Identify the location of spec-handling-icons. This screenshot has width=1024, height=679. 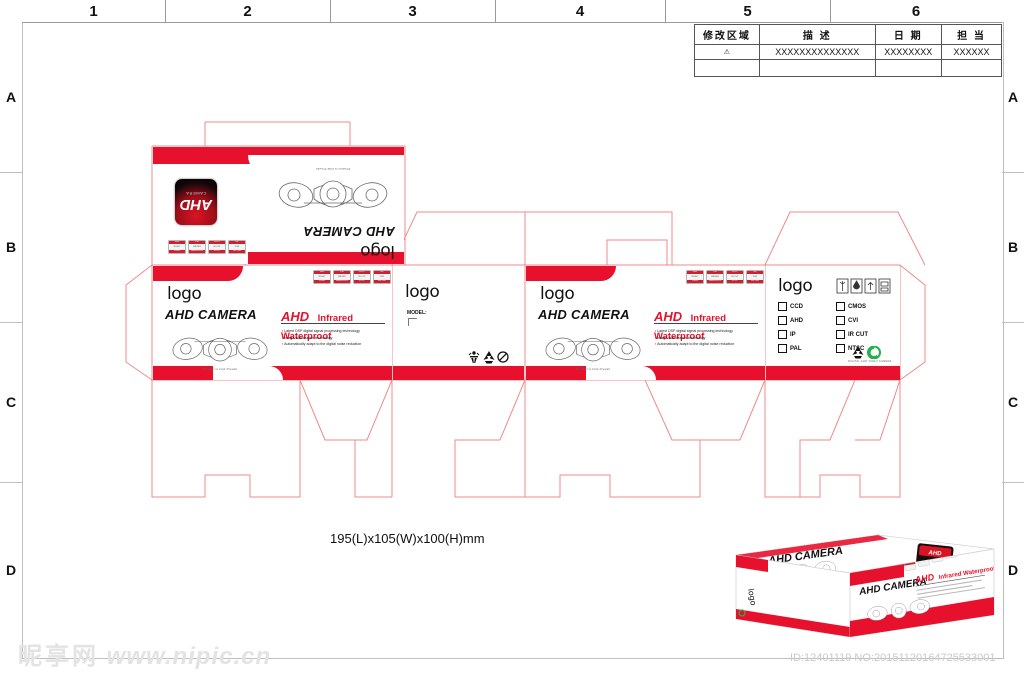
(863, 286).